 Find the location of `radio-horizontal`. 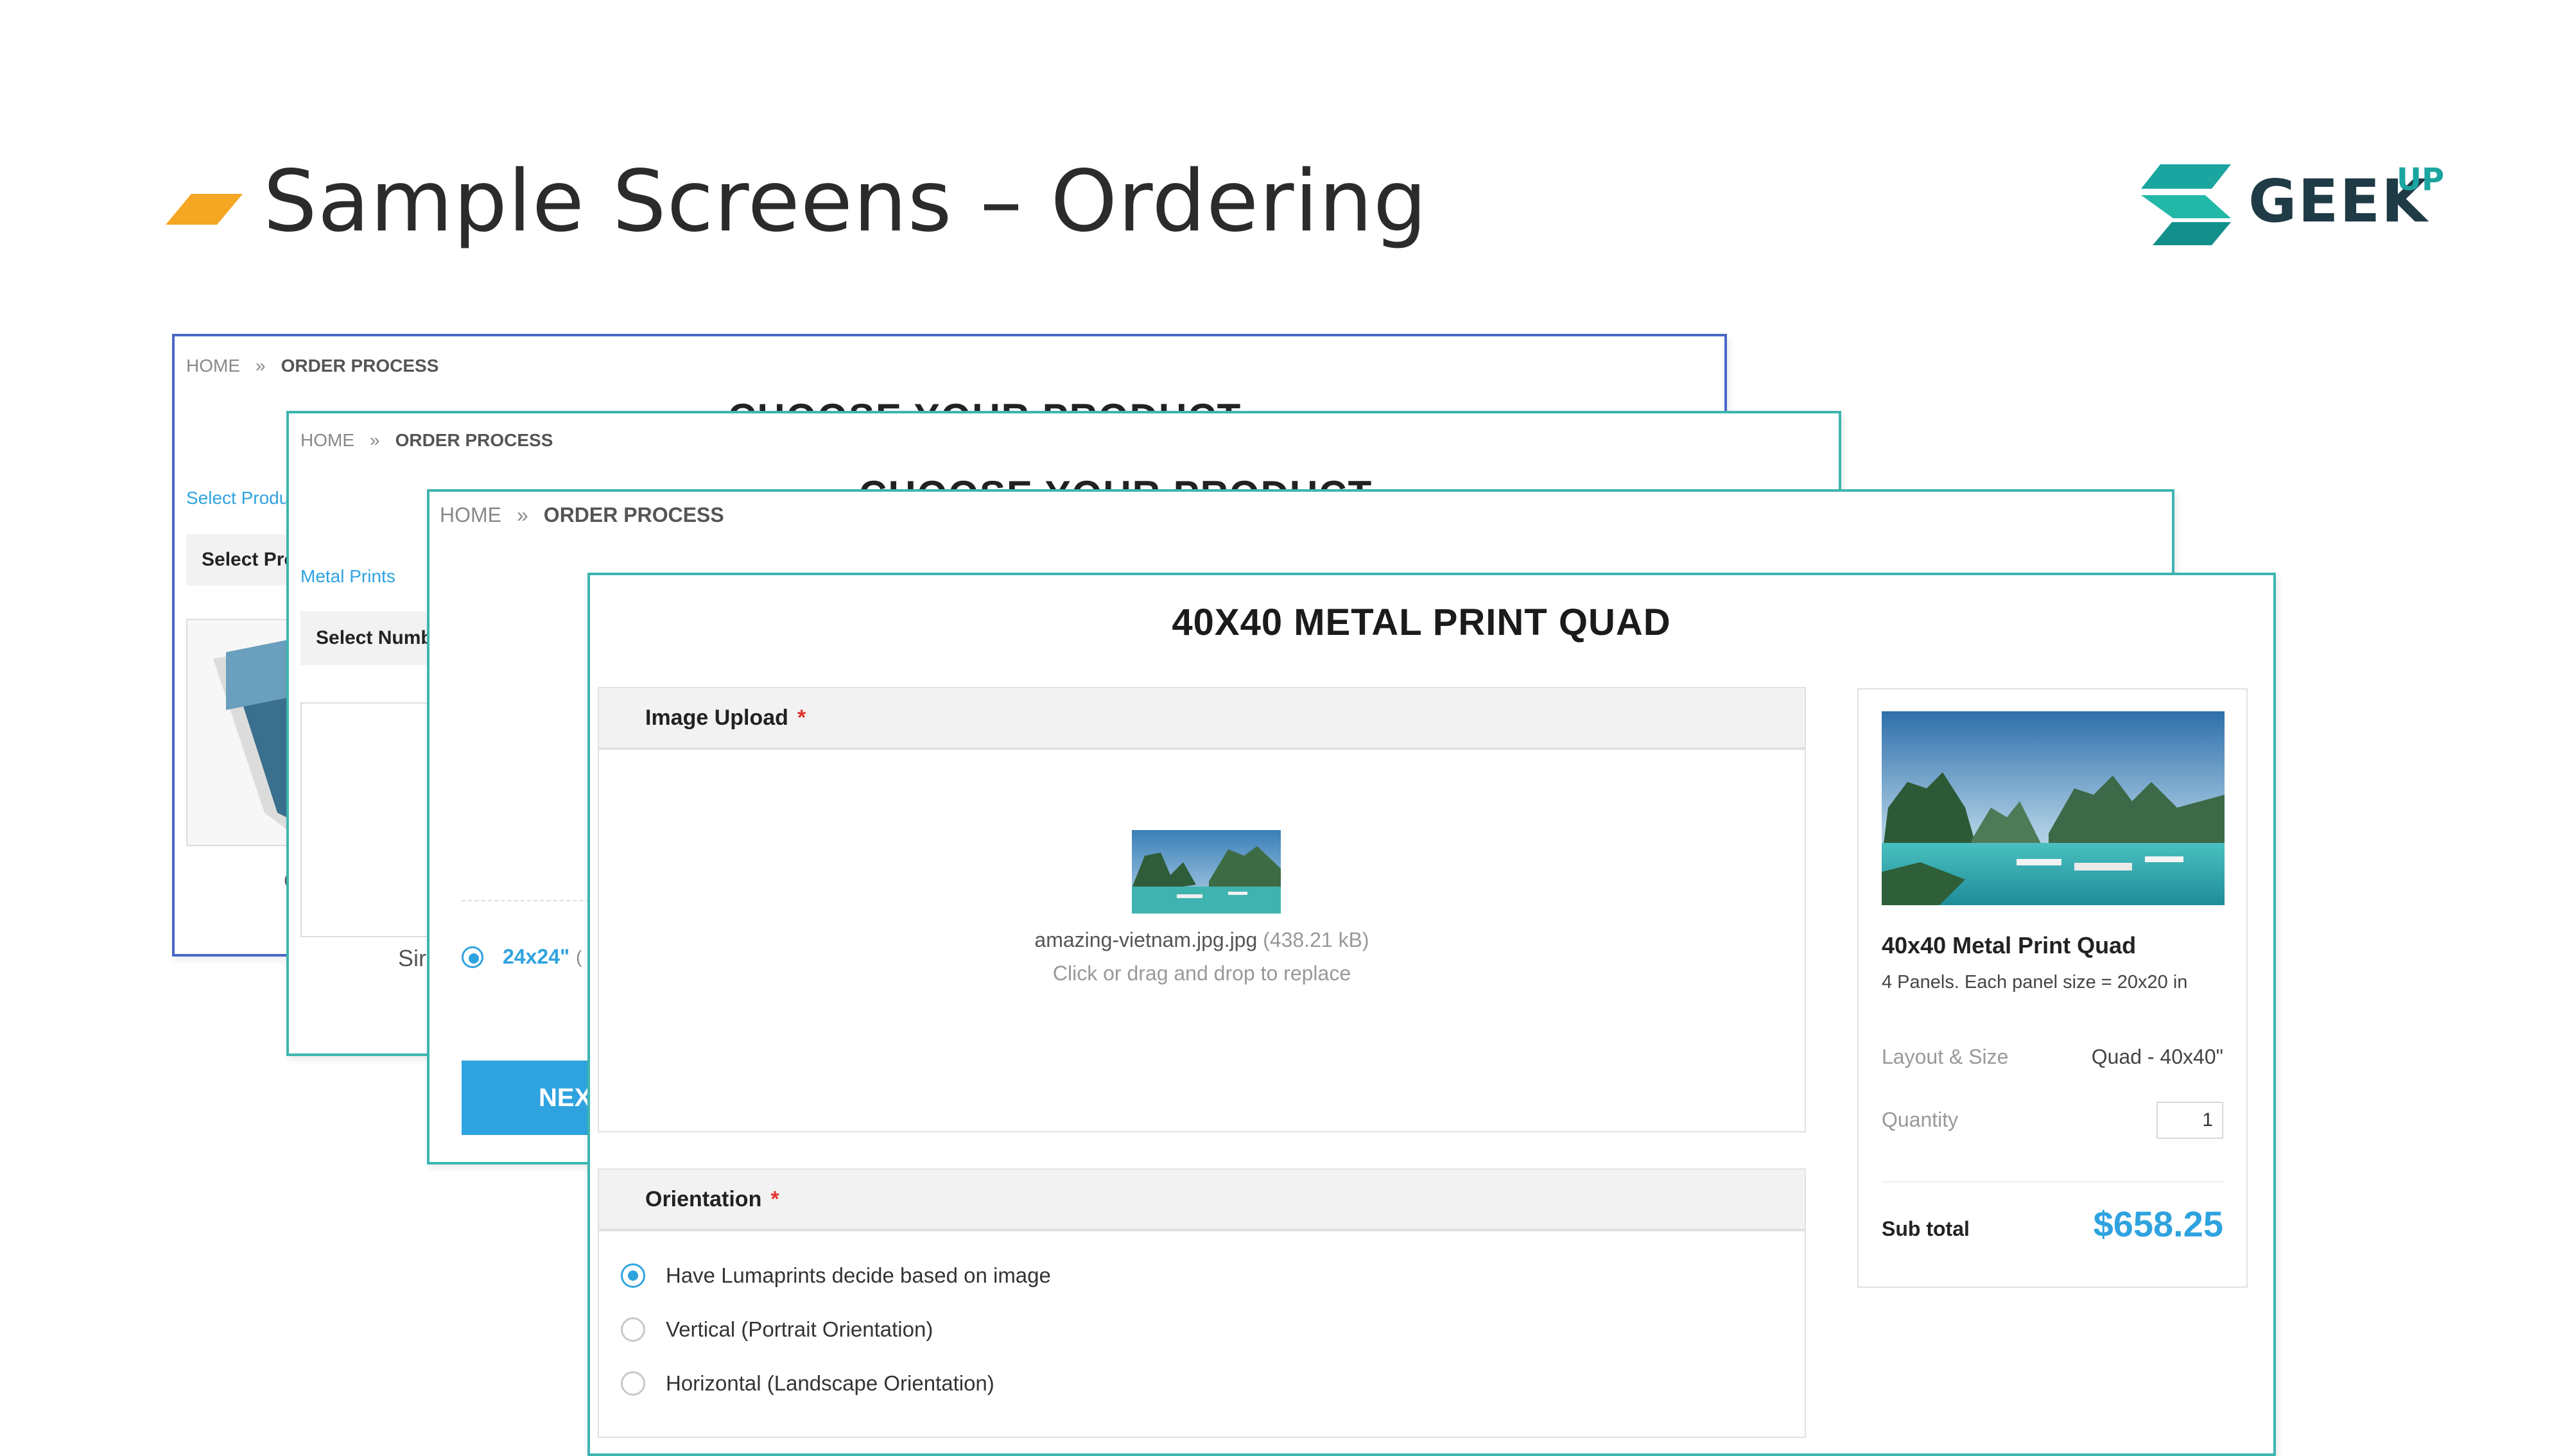

radio-horizontal is located at coordinates (633, 1383).